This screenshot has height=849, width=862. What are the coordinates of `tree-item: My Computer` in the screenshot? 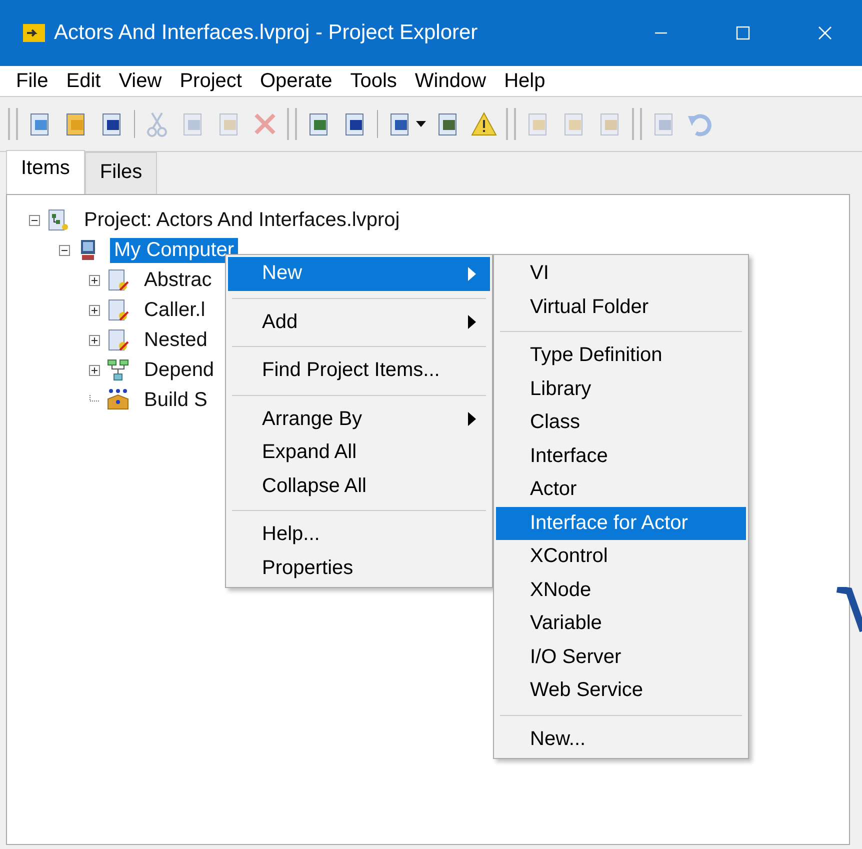 It's located at (174, 250).